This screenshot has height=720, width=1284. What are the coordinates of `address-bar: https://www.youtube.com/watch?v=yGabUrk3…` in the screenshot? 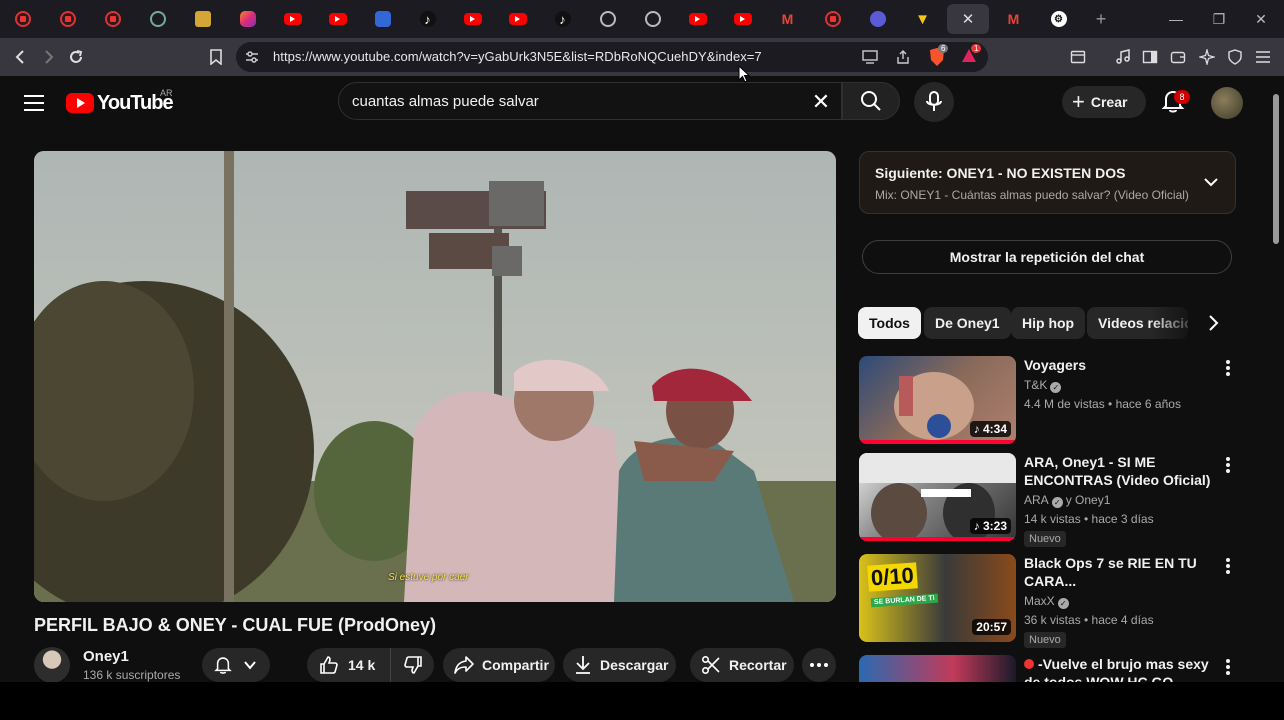 It's located at (612, 57).